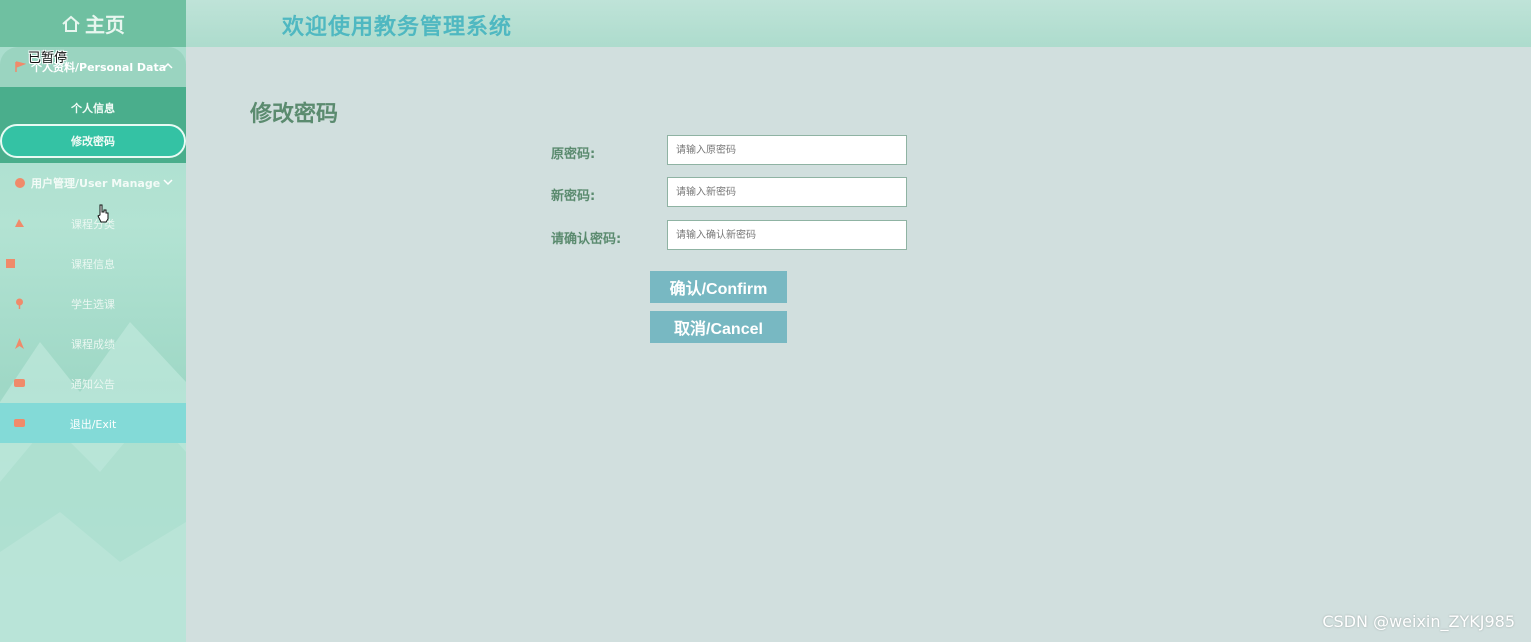  What do you see at coordinates (1418, 621) in the screenshot?
I see `watermark: CSDN @weixin_ZYKJ985` at bounding box center [1418, 621].